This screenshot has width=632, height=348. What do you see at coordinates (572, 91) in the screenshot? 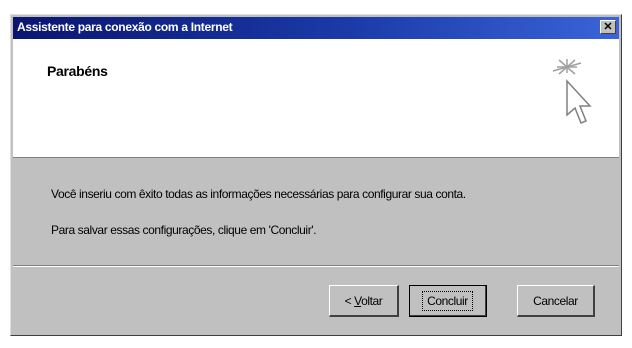
I see `wizard-cursor-icon` at bounding box center [572, 91].